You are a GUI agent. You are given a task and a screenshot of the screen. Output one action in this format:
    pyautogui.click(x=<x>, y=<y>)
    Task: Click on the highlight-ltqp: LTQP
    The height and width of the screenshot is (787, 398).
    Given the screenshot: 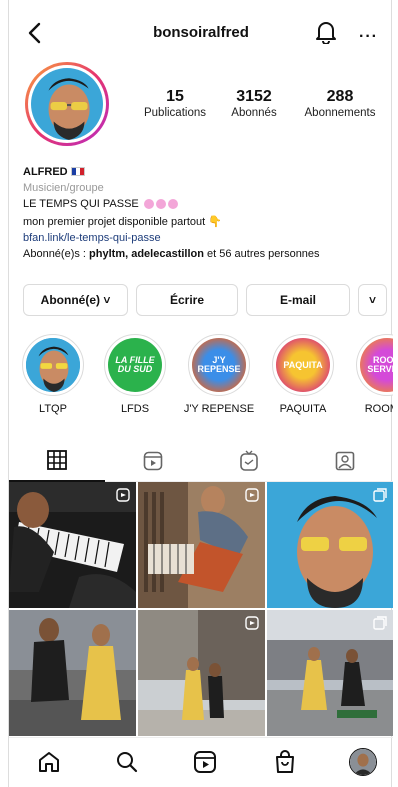 What is the action you would take?
    pyautogui.click(x=53, y=374)
    